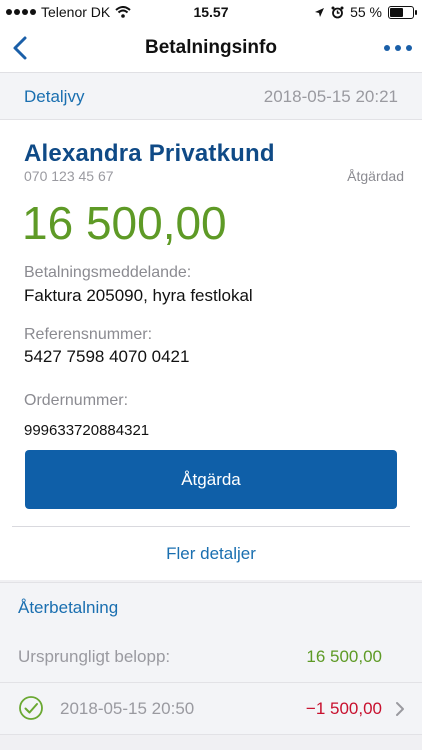 This screenshot has height=750, width=422. Describe the element at coordinates (344, 656) in the screenshot. I see `original-amount-value: 16 500,00` at that location.